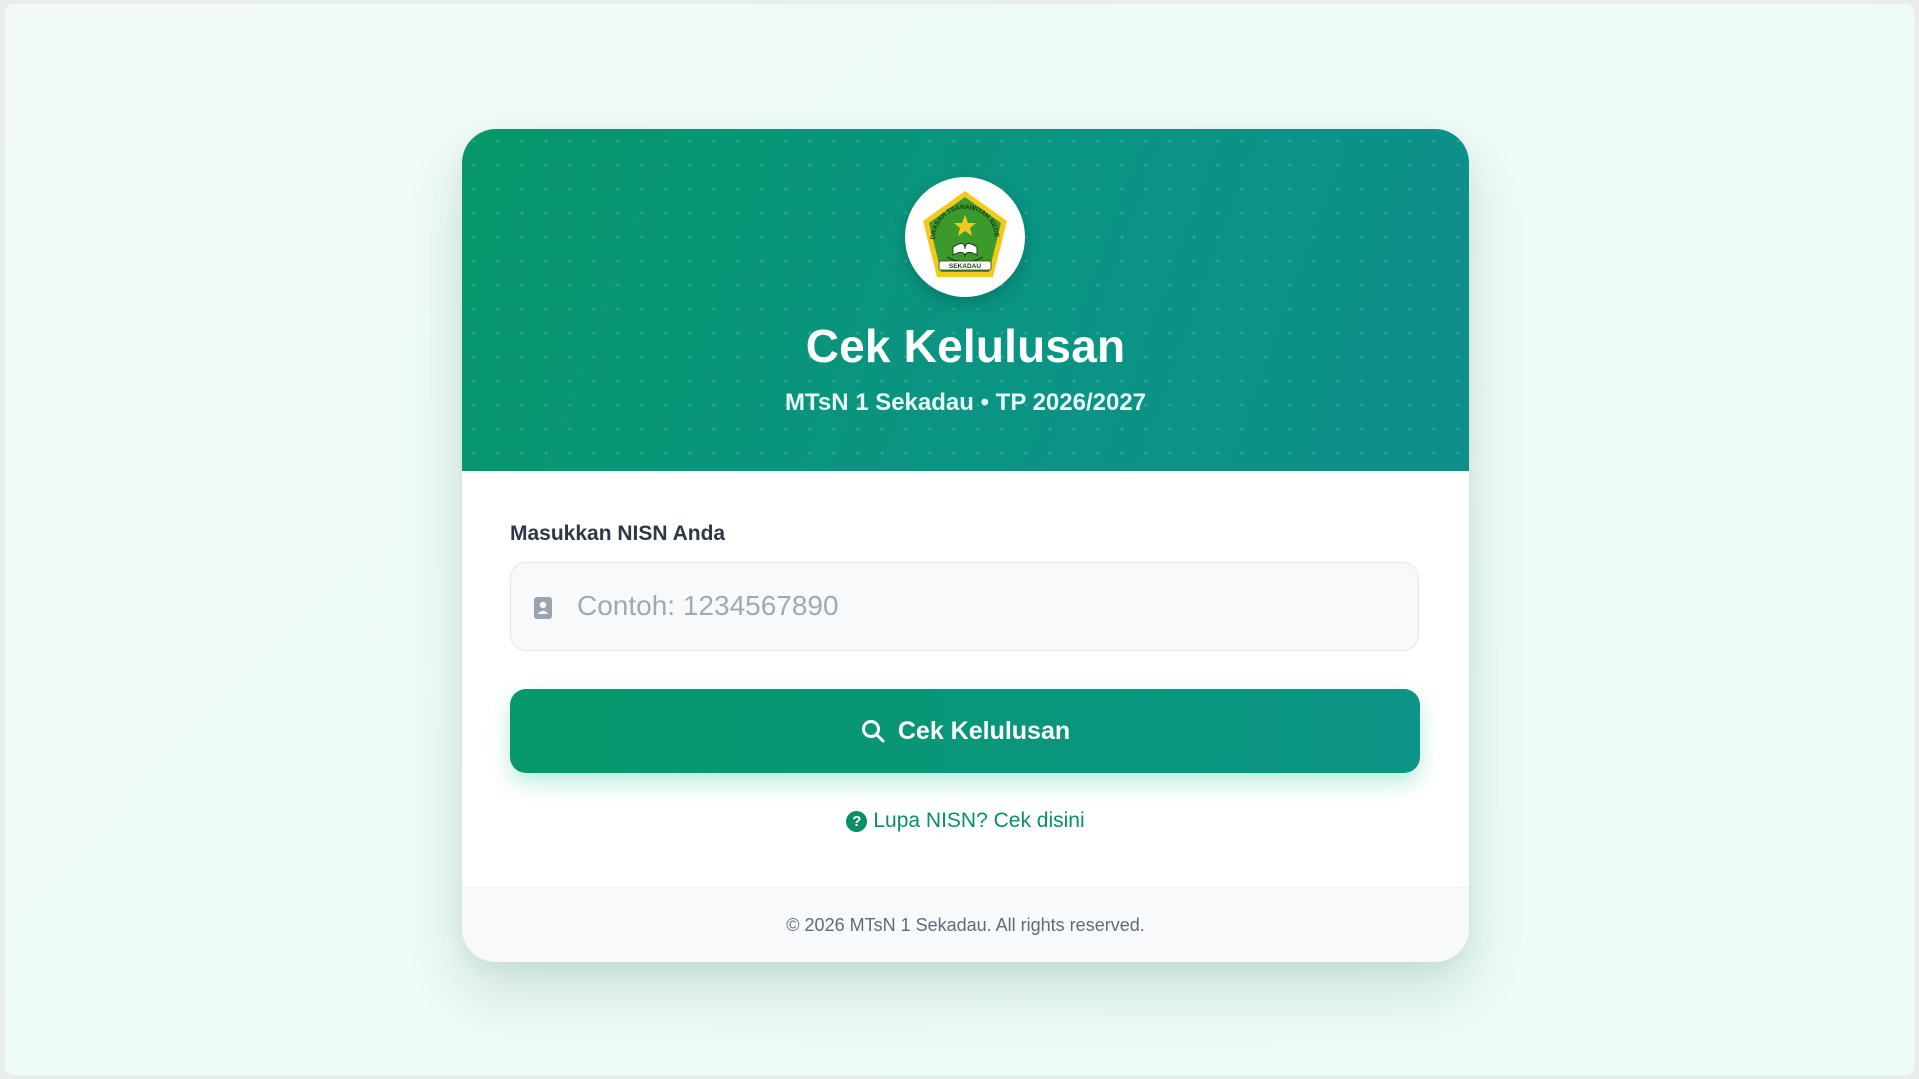 The image size is (1919, 1079). Describe the element at coordinates (965, 266) in the screenshot. I see `logo-text-bottom: SEKADAU` at that location.